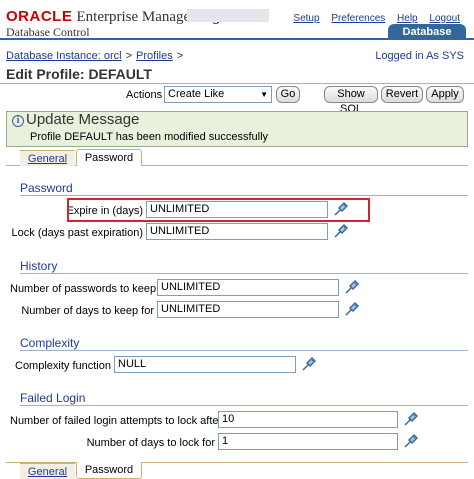 This screenshot has height=479, width=474. I want to click on bottom-tab-general: General, so click(47, 471).